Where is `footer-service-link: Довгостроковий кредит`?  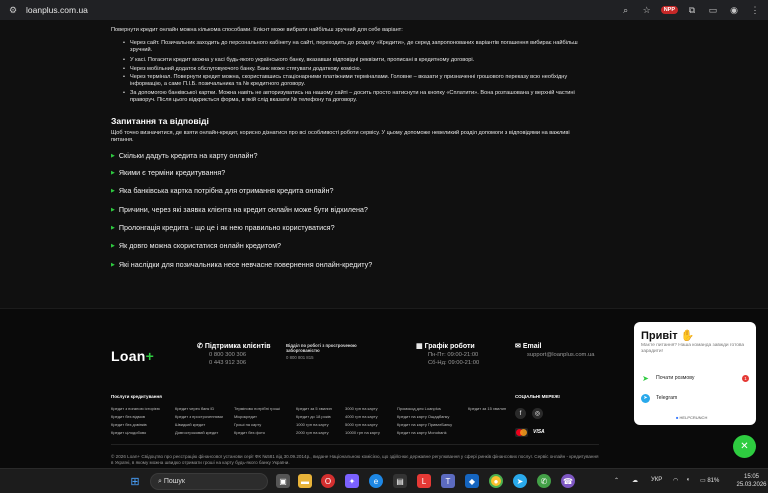 footer-service-link: Довгостроковий кредит is located at coordinates (196, 432).